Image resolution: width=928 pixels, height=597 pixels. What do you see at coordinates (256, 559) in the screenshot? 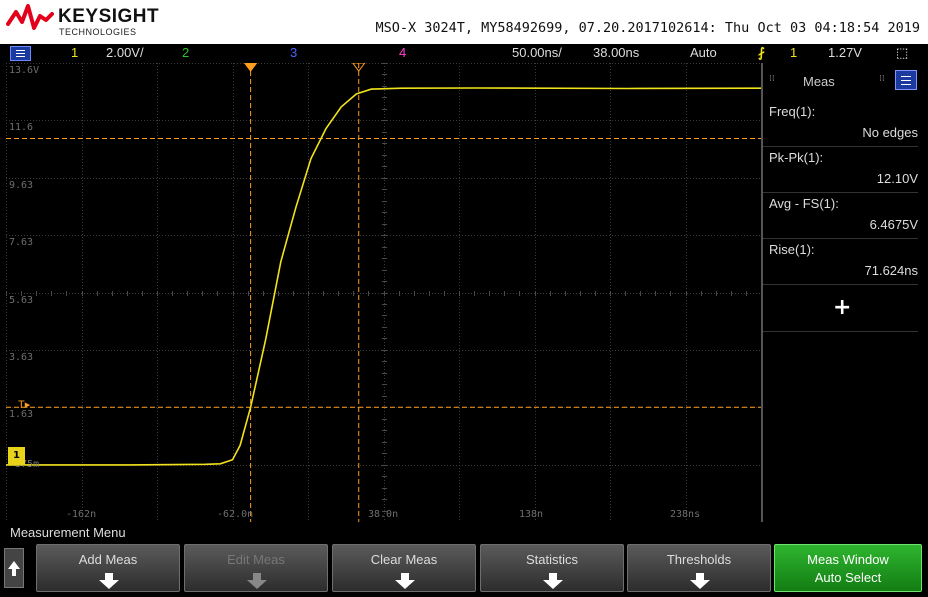
I see `softkey-label: Edit Meas` at bounding box center [256, 559].